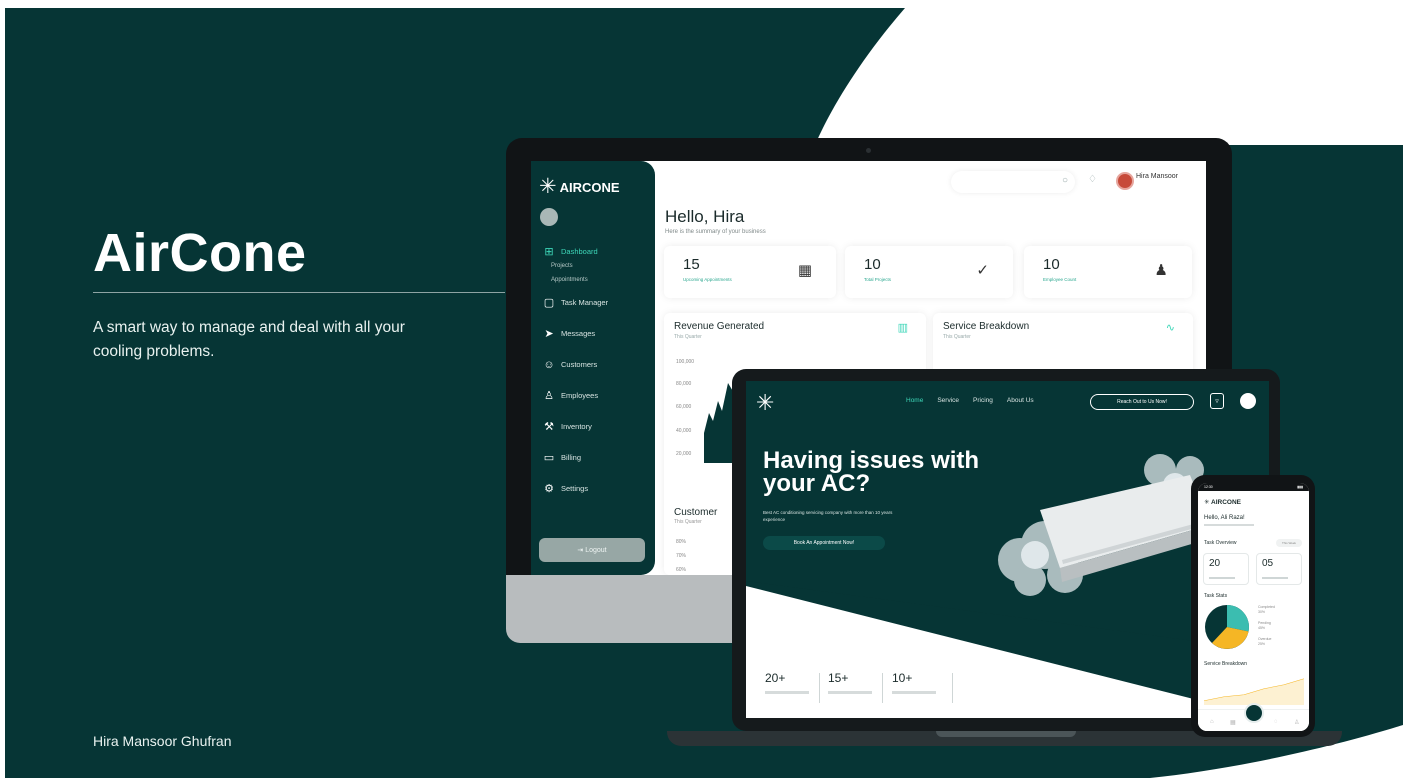  What do you see at coordinates (580, 395) in the screenshot?
I see `sidebar-item-label: Employees` at bounding box center [580, 395].